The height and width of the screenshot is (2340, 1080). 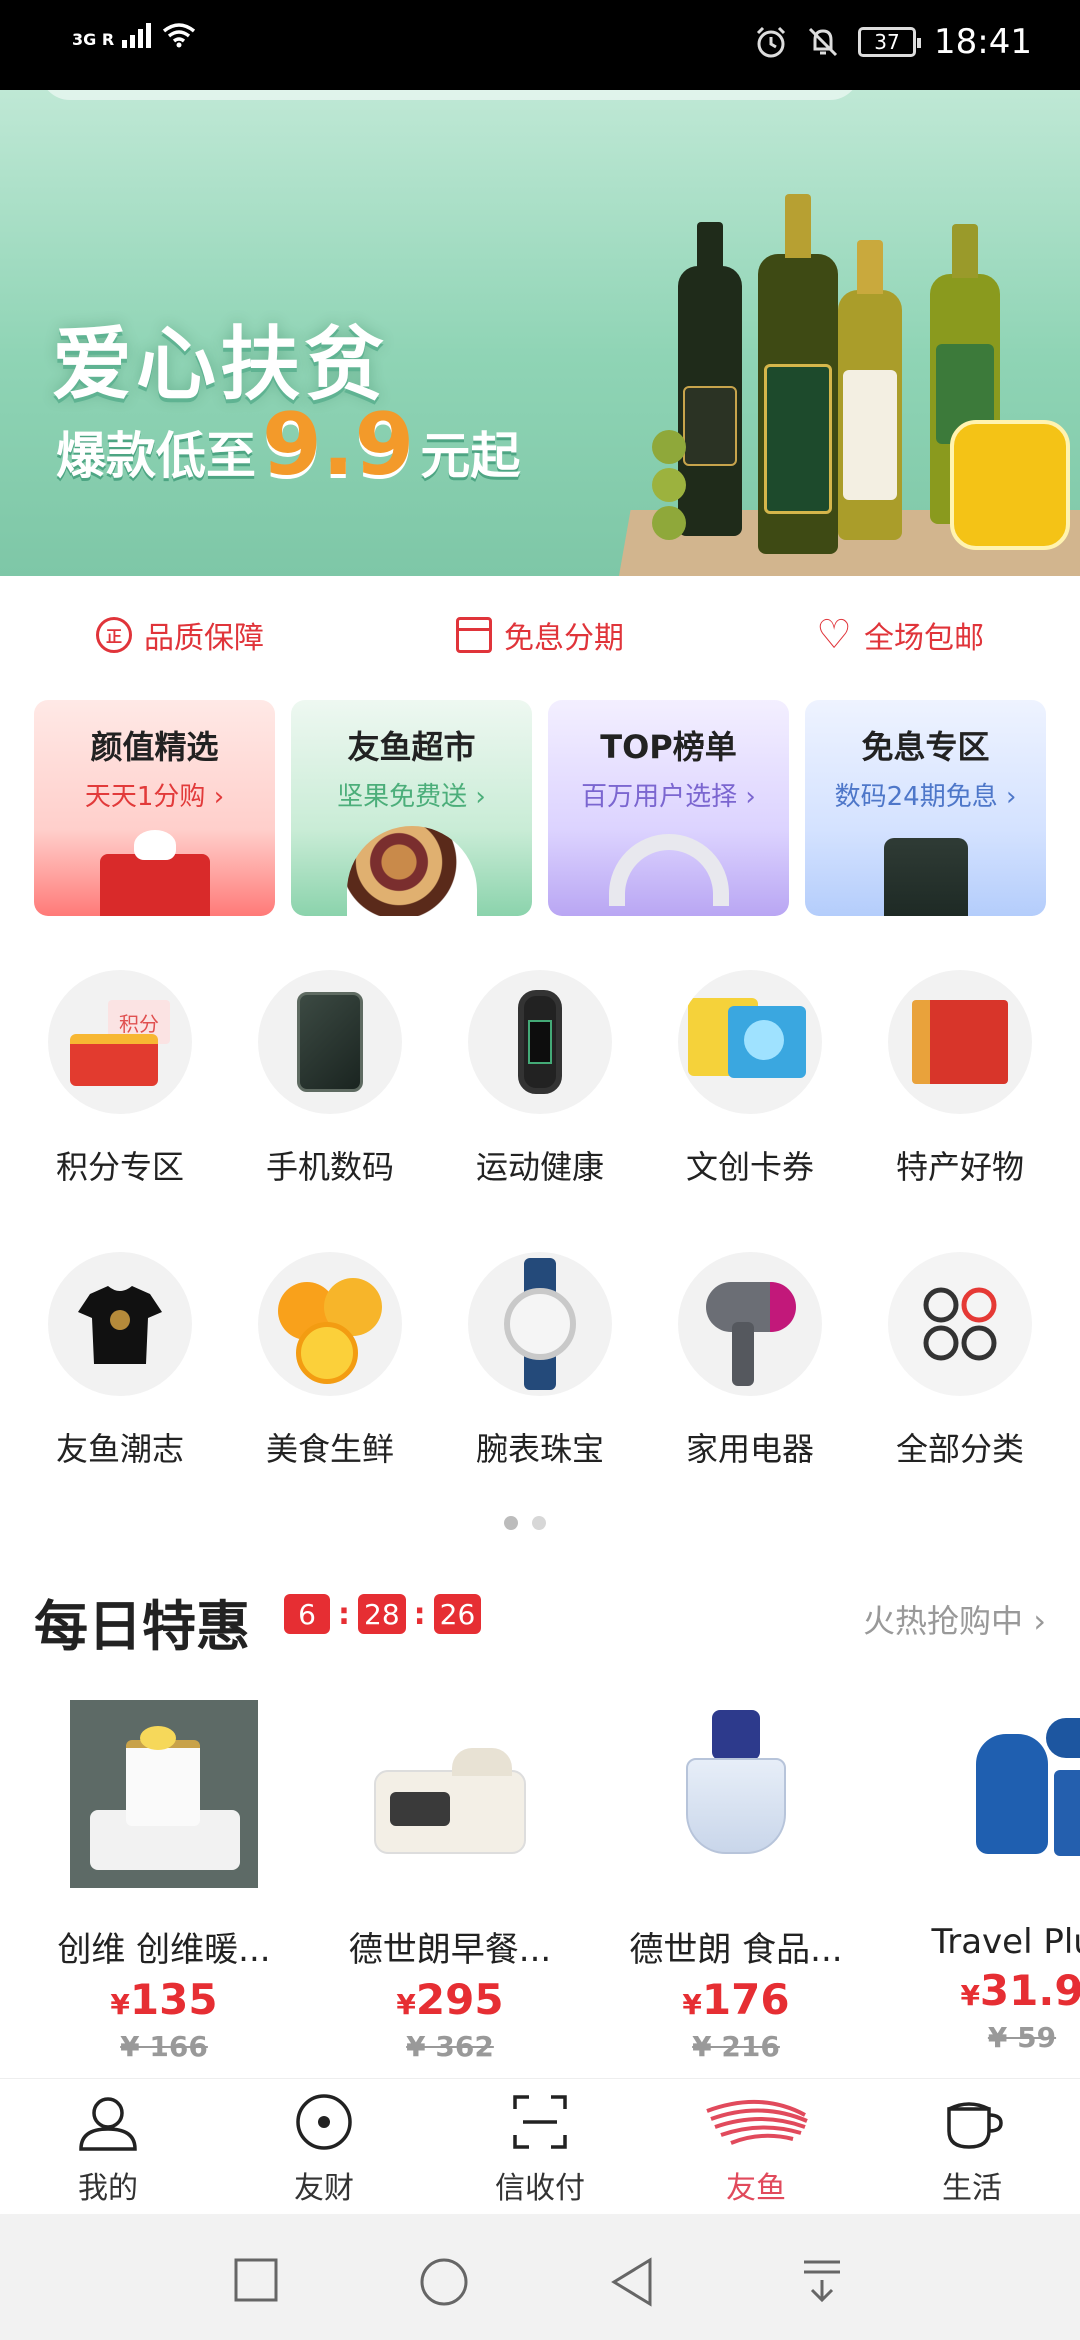 I want to click on category-label: 友鱼潮志, so click(x=119, y=1449).